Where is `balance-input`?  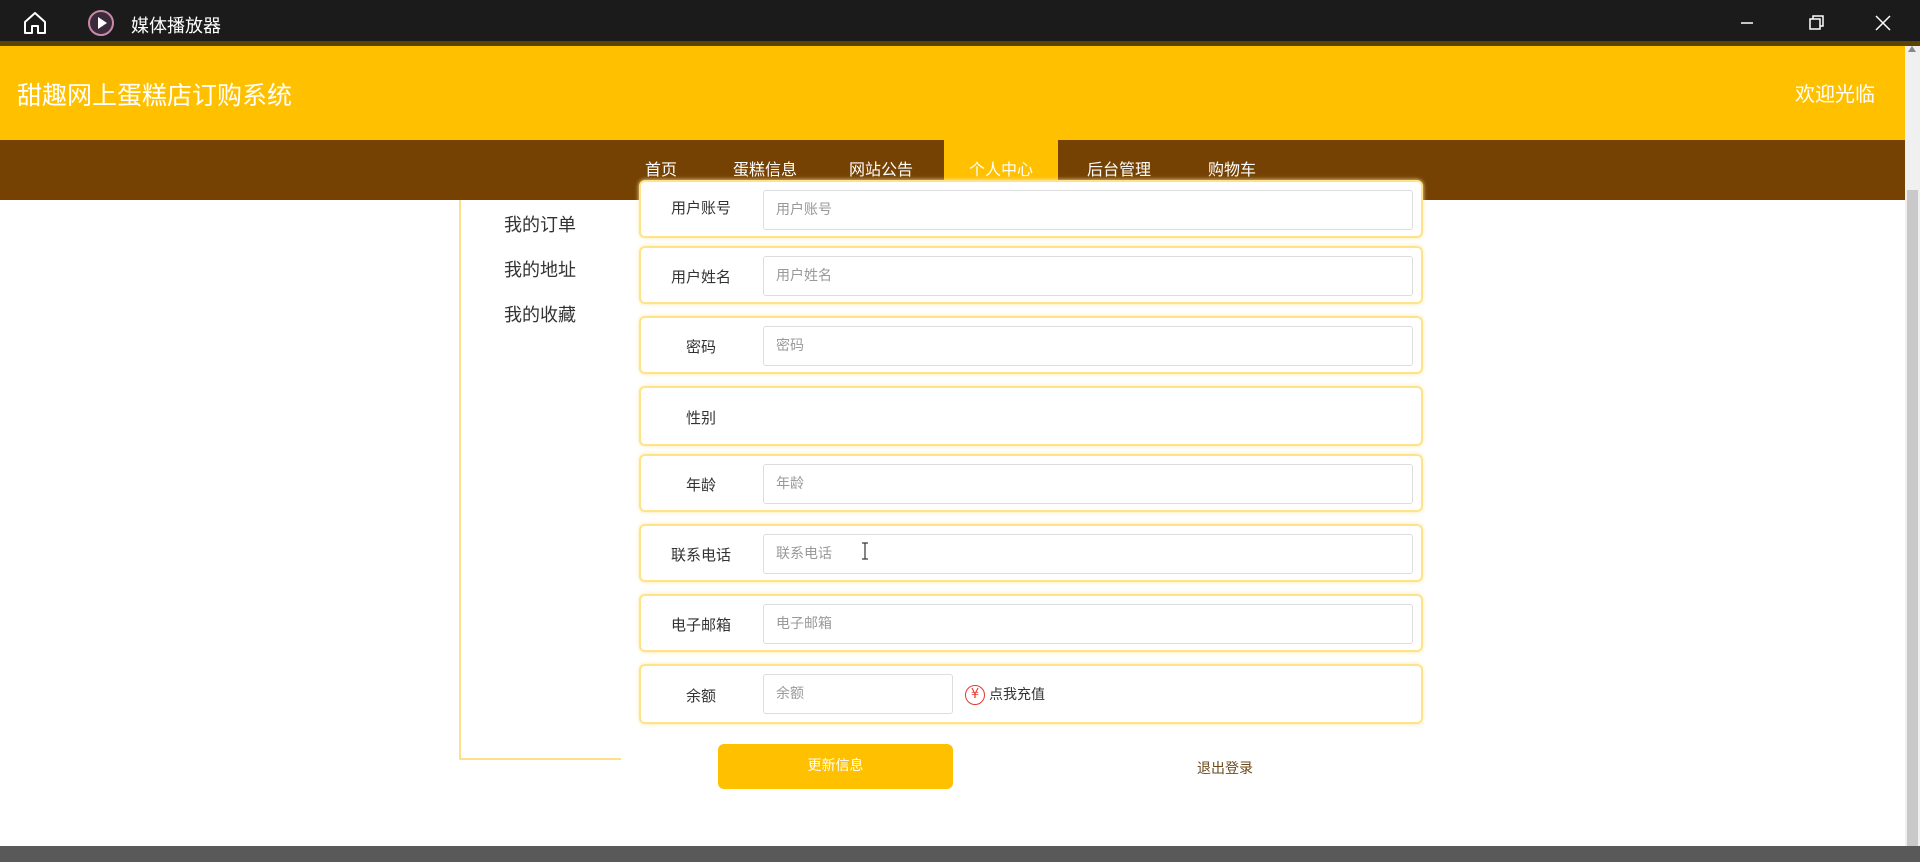
balance-input is located at coordinates (858, 694).